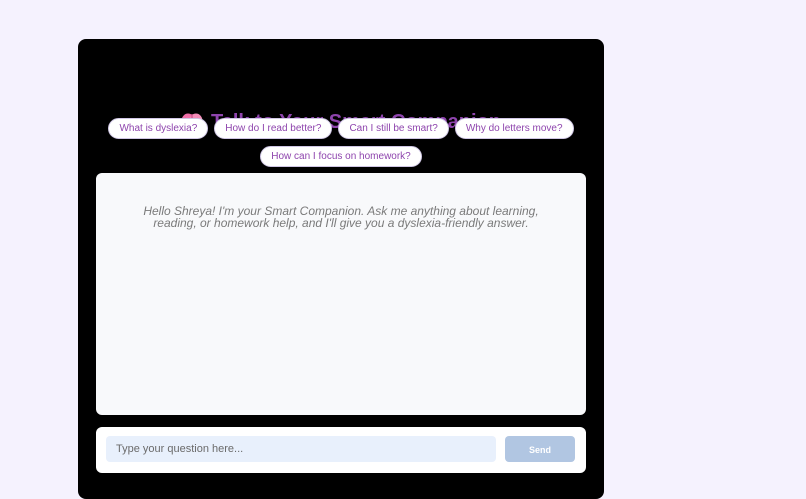  Describe the element at coordinates (393, 128) in the screenshot. I see `suggestion-chip-still-smart: Can I still be smart?` at that location.